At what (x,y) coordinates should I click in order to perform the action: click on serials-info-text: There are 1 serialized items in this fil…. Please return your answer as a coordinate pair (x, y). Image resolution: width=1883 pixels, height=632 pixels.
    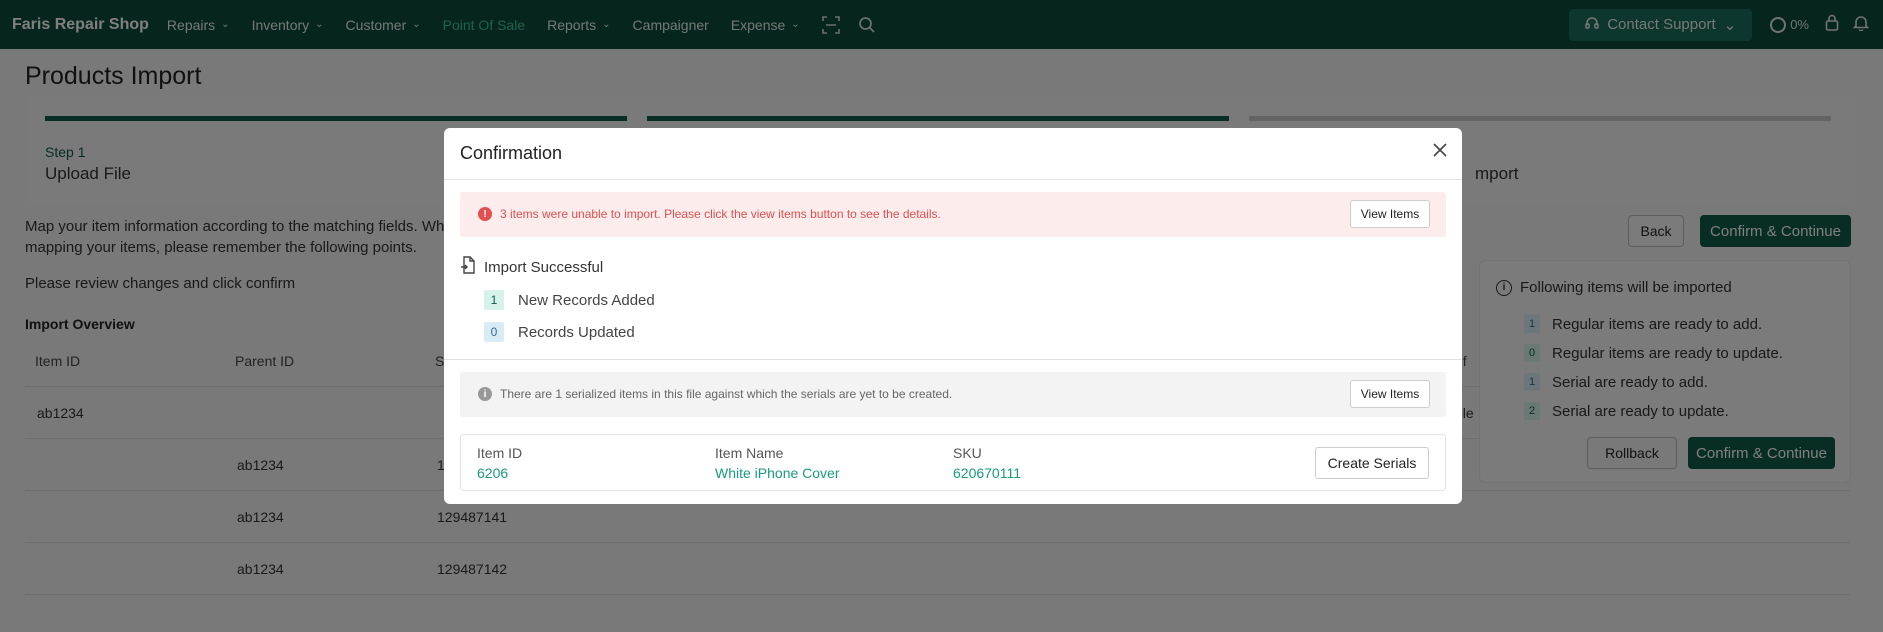
    Looking at the image, I should click on (726, 394).